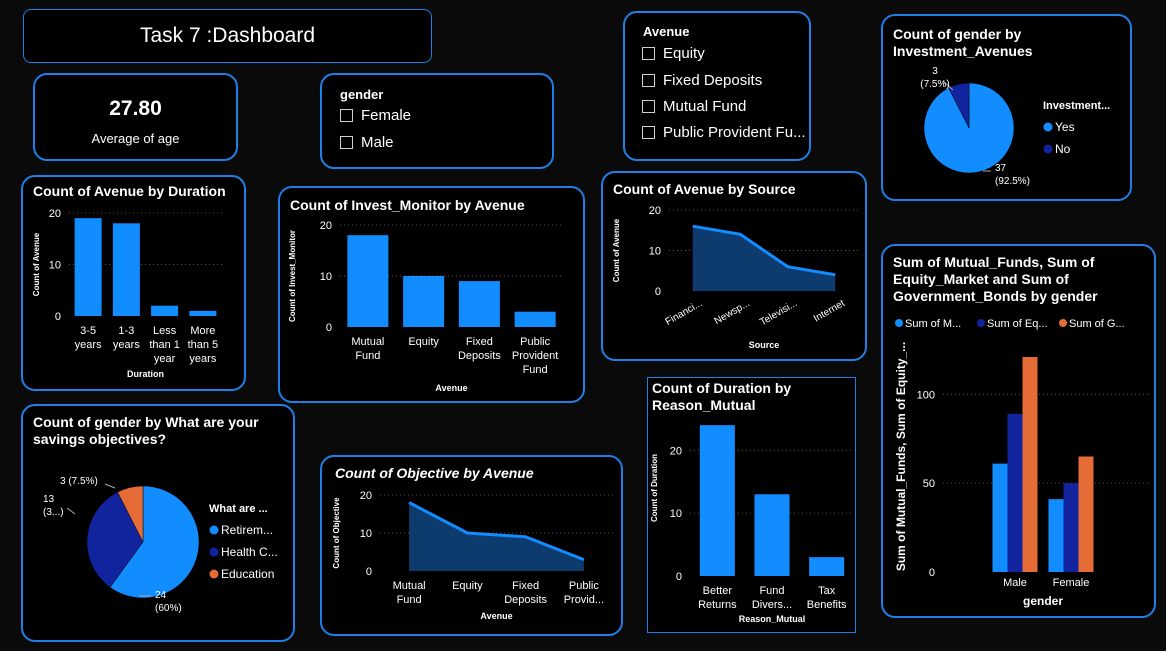  I want to click on legend-label: Yes, so click(1065, 127).